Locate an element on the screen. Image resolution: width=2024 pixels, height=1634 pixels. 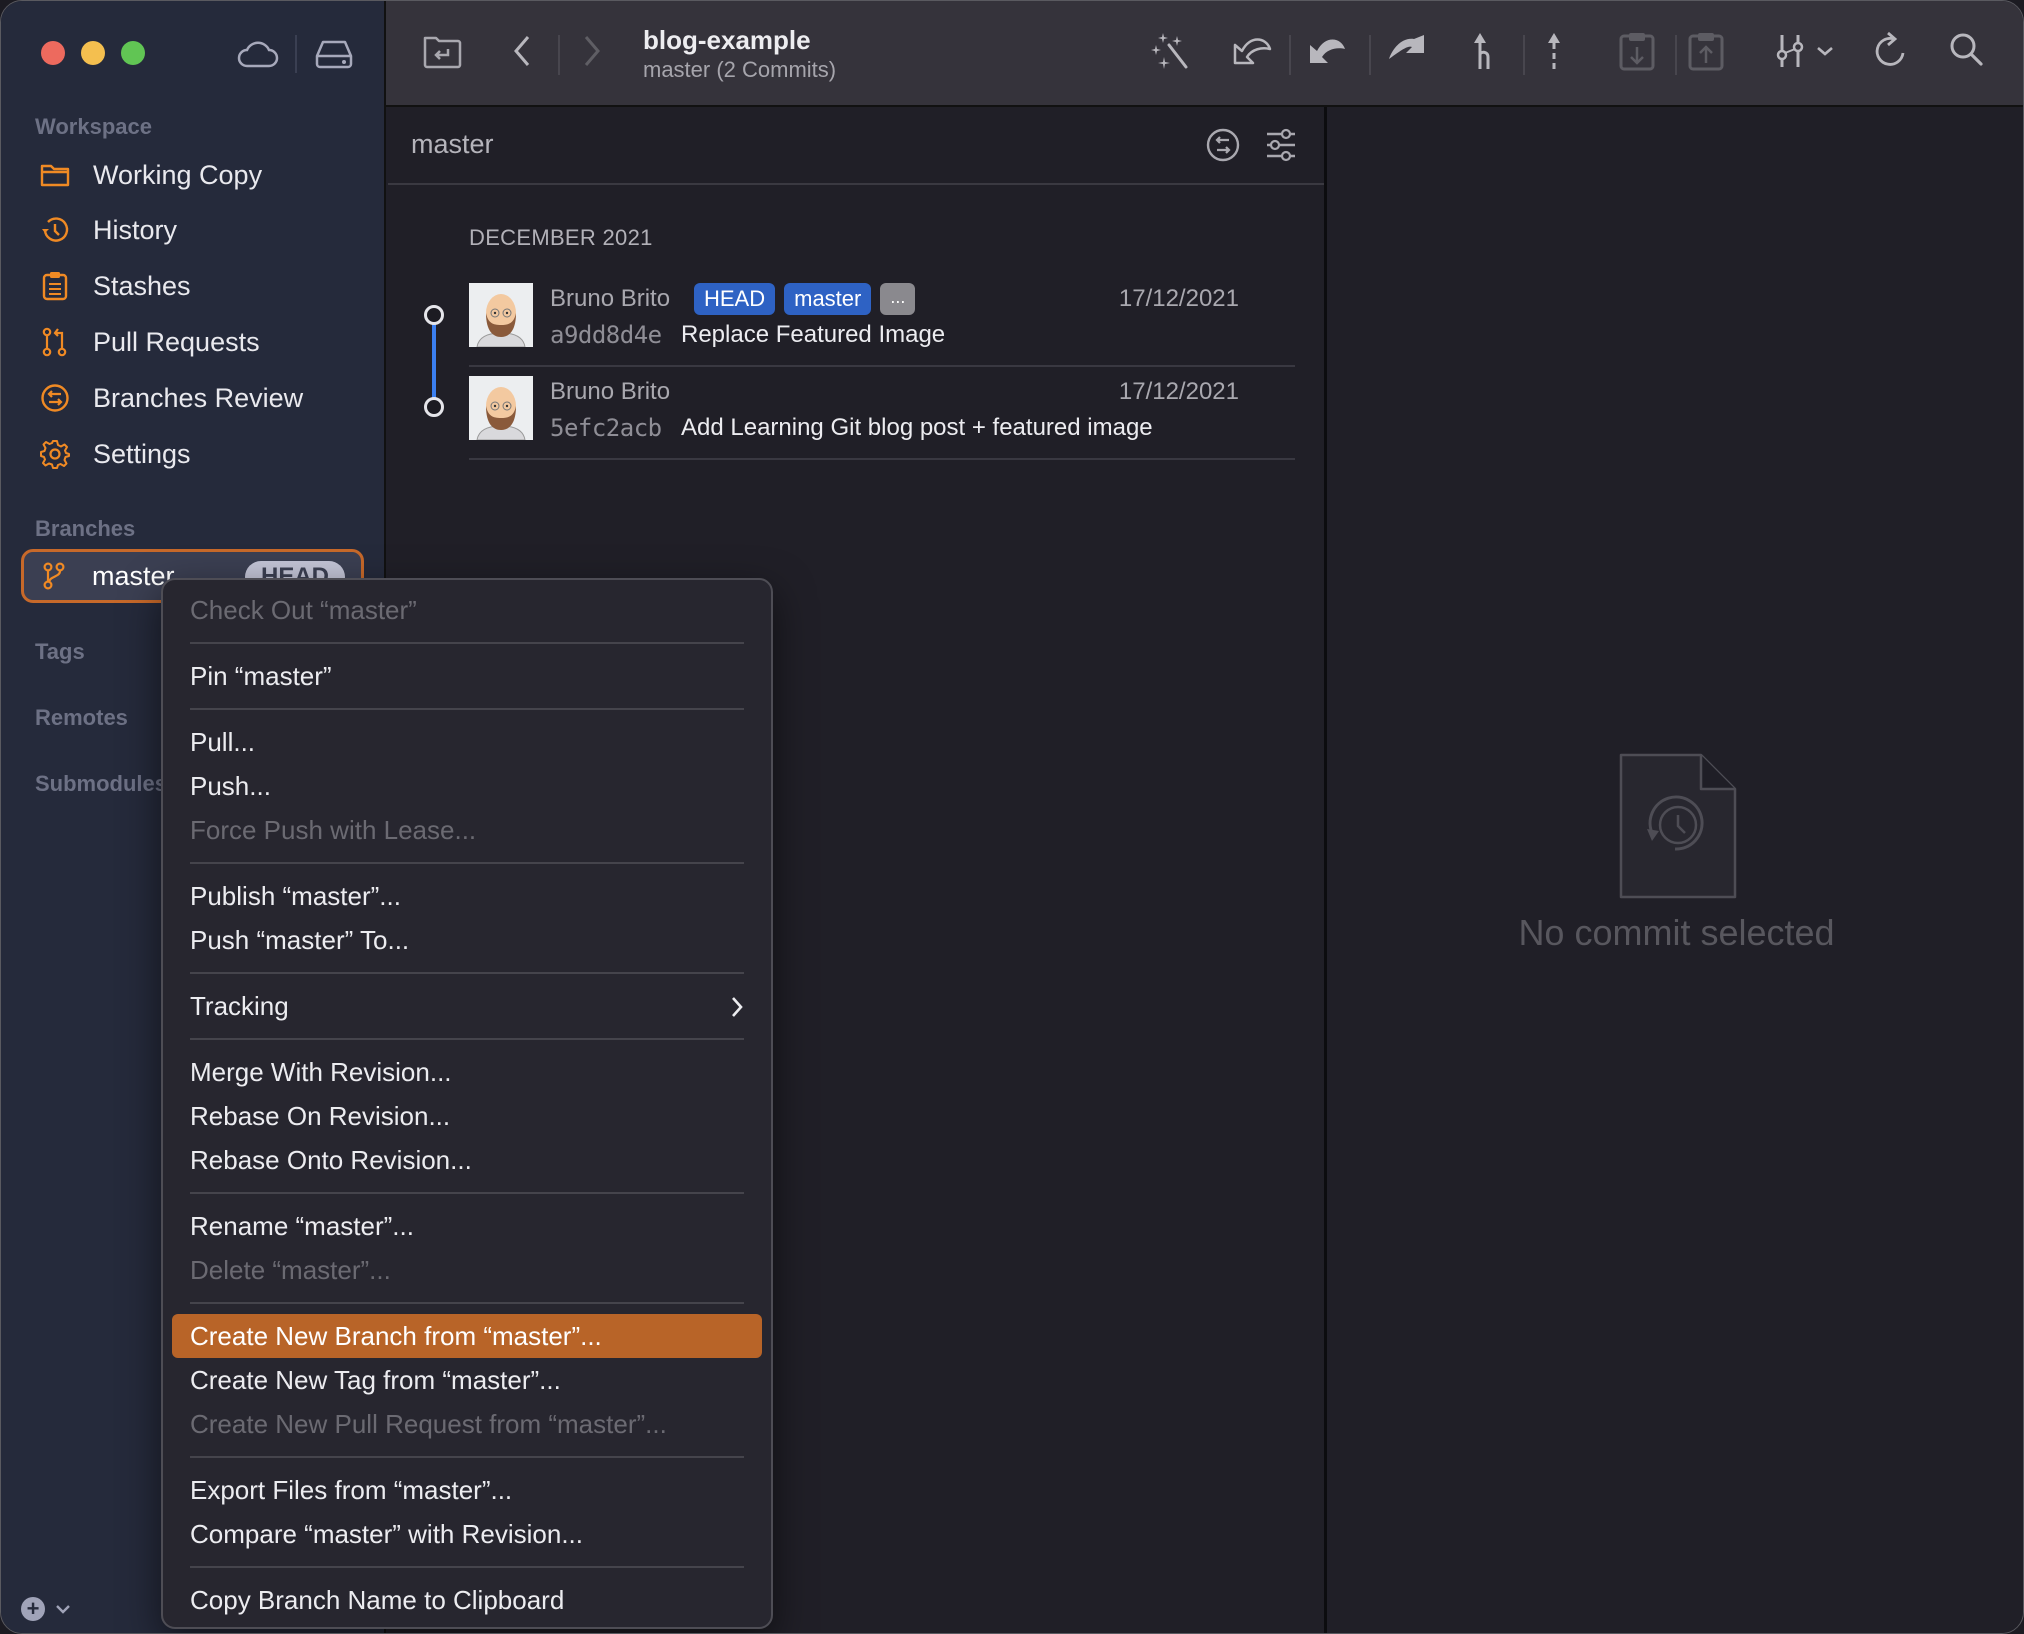
sidebar-item-label: Settings is located at coordinates (142, 453).